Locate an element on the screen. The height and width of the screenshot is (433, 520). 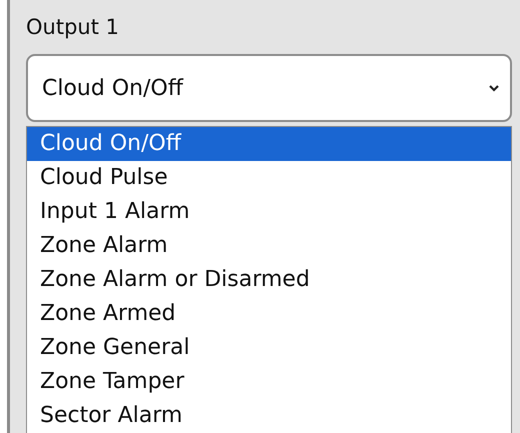
field-label: Output 1 is located at coordinates (72, 27).